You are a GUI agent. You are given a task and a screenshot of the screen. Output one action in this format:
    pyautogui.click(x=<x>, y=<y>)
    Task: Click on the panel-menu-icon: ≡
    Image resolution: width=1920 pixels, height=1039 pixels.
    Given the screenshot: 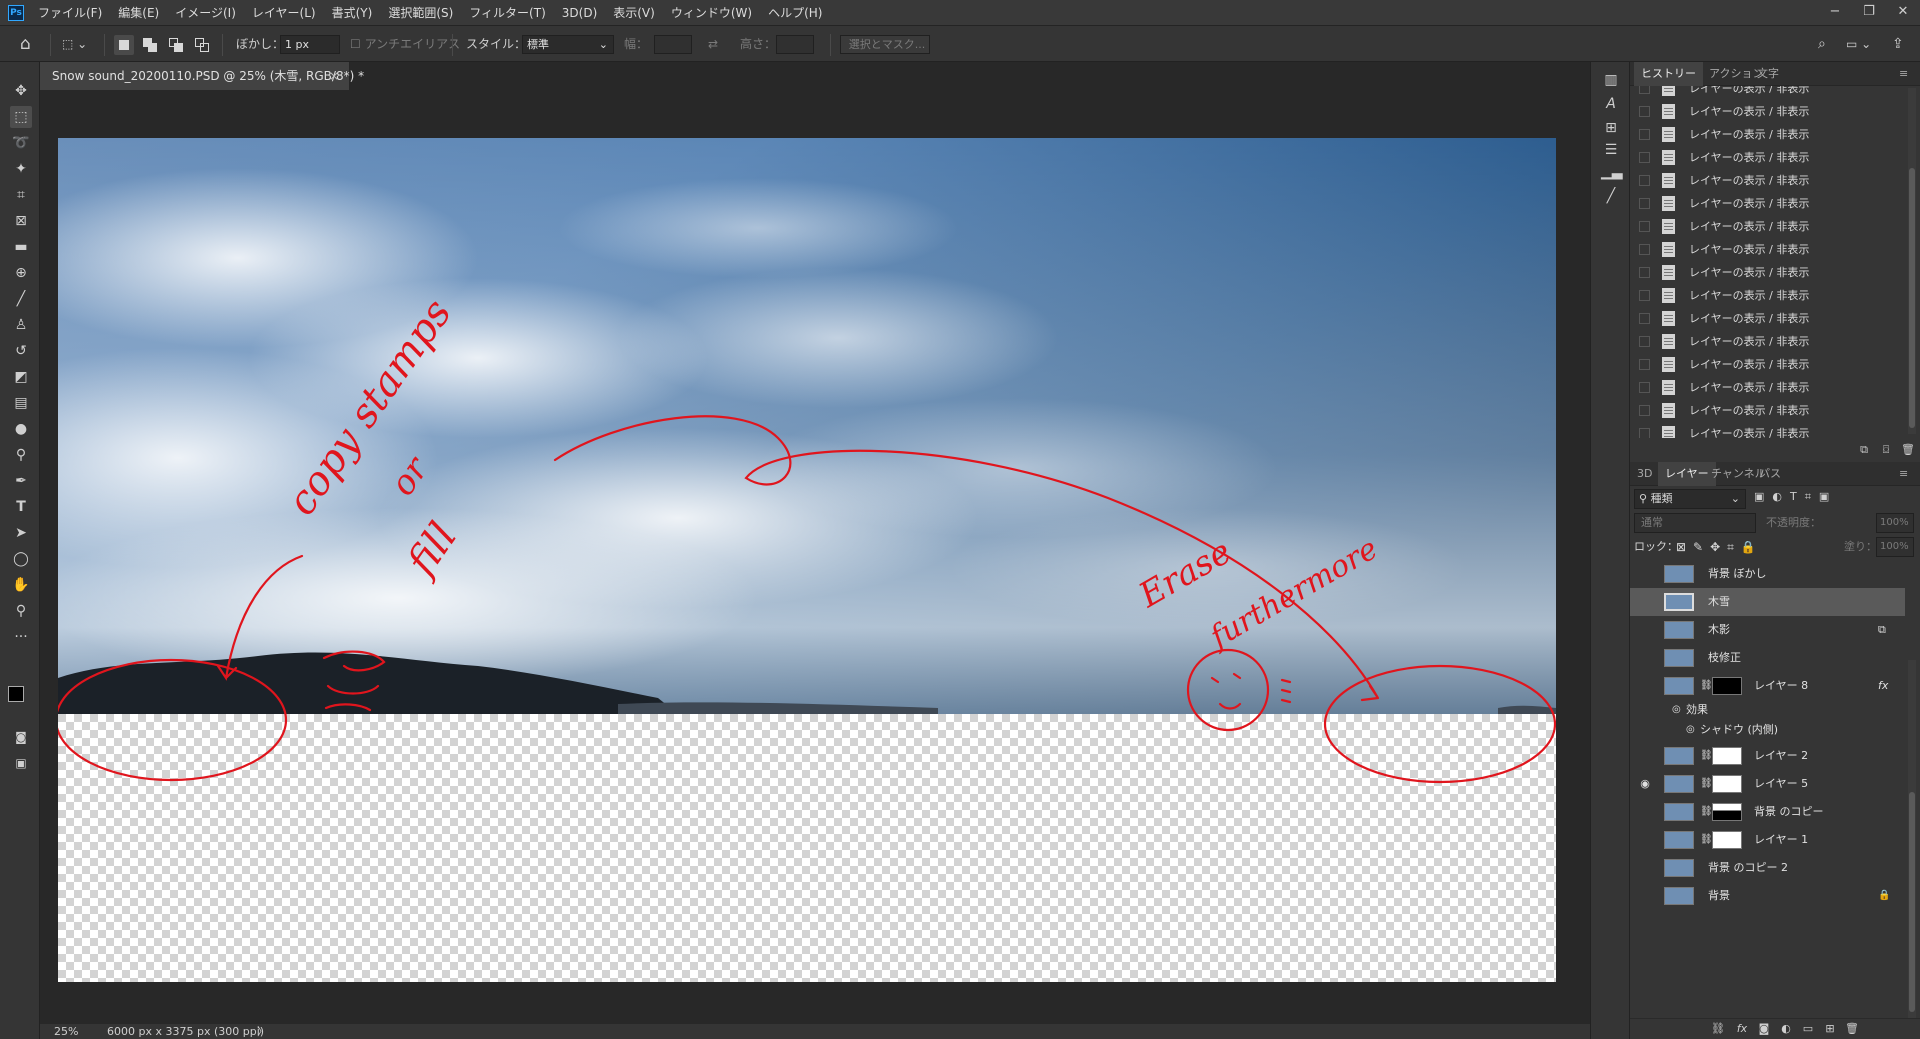 What is the action you would take?
    pyautogui.click(x=1903, y=74)
    